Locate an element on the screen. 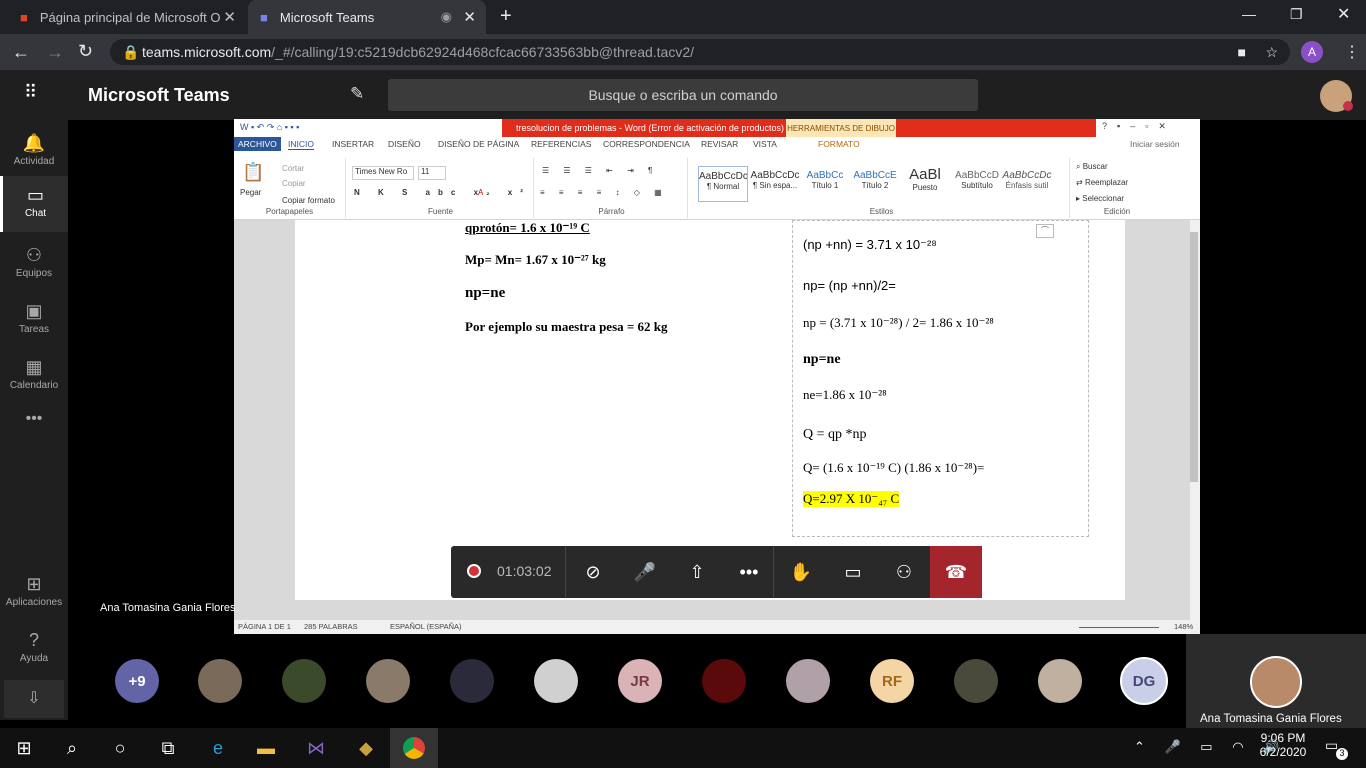  layout-options-icon: ⌒ is located at coordinates (1045, 231).